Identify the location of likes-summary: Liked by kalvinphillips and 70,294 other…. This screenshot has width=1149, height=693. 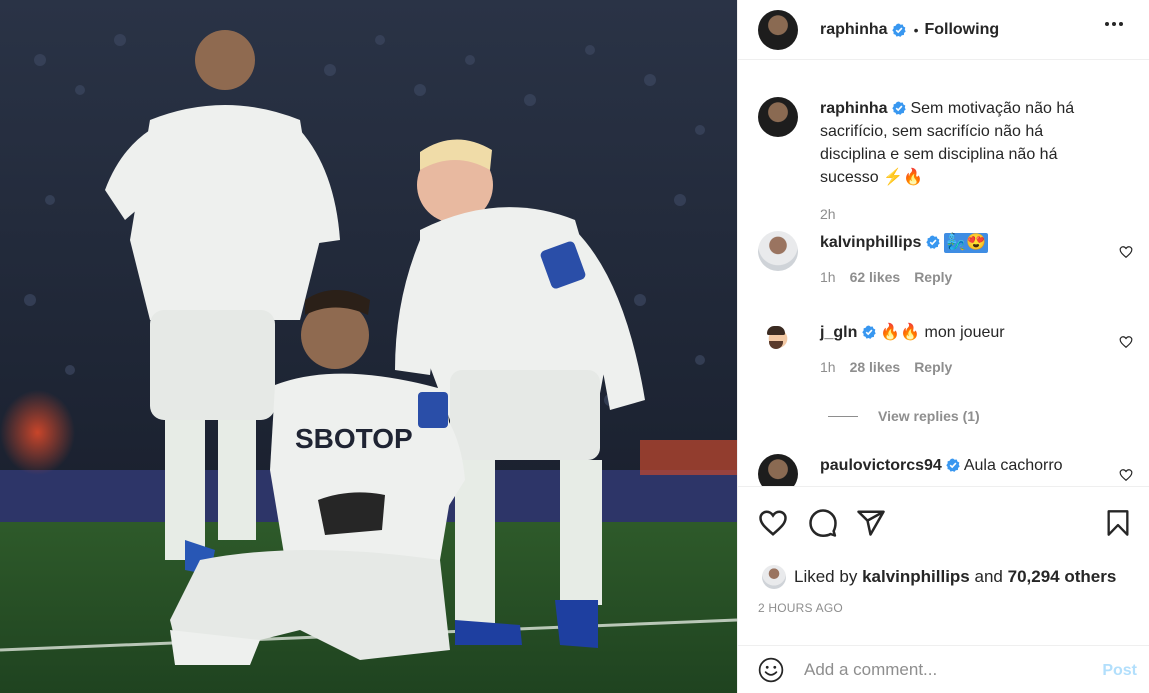
(939, 577).